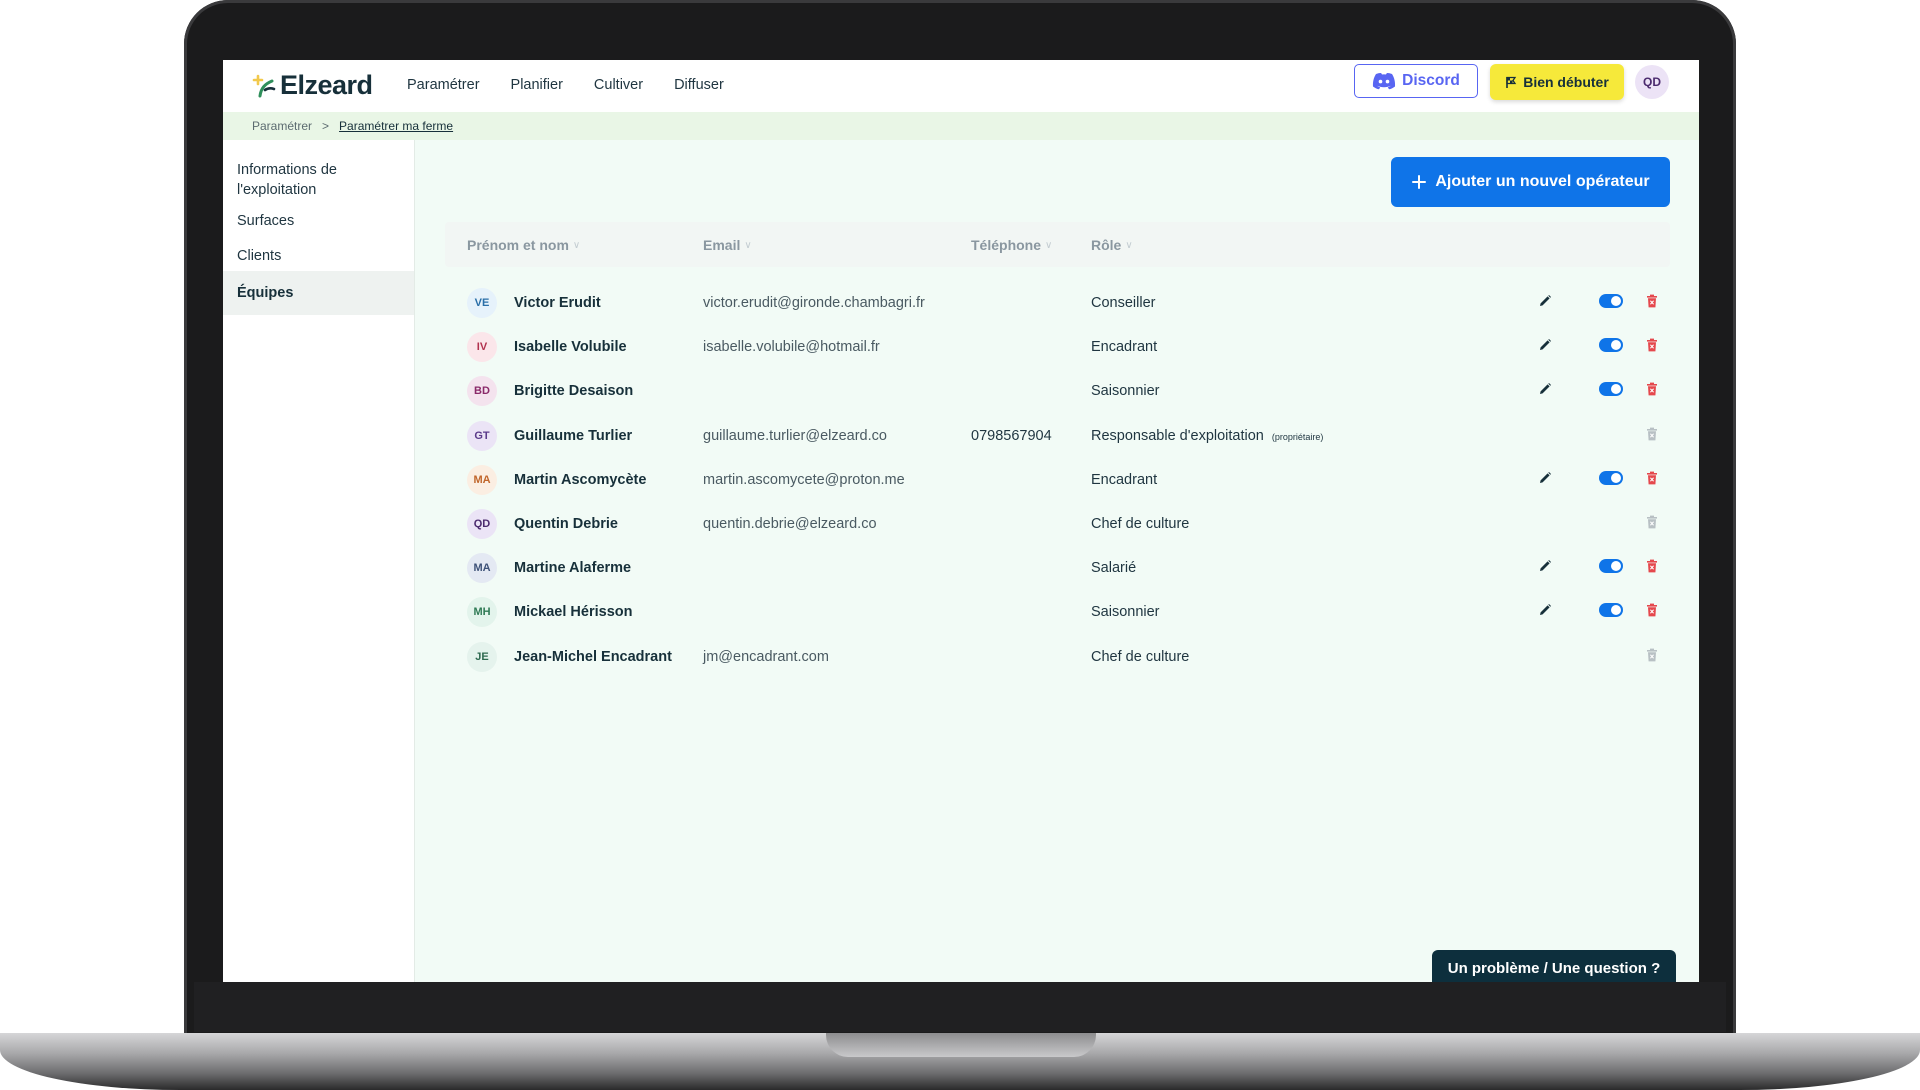 The height and width of the screenshot is (1090, 1920). Describe the element at coordinates (790, 524) in the screenshot. I see `member-email: quentin.debrie@elzeard.co` at that location.